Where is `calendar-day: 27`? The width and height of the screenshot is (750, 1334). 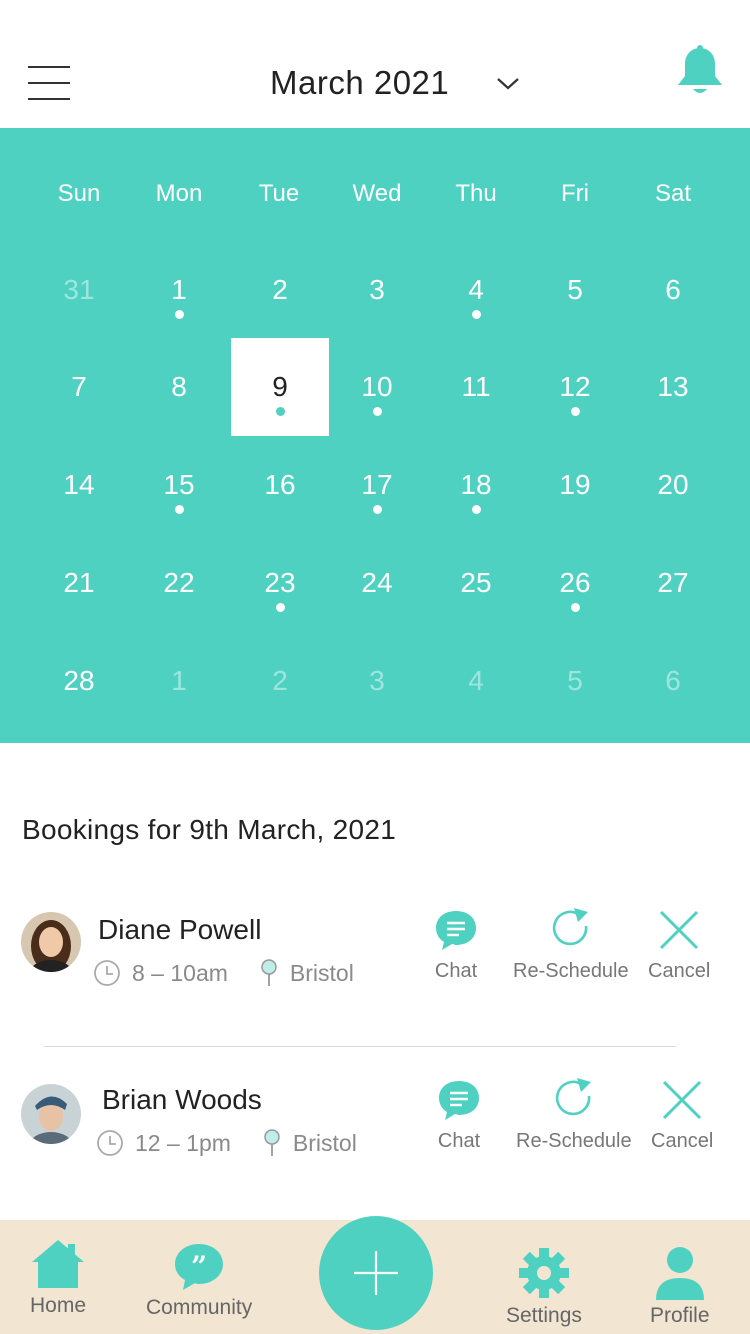 calendar-day: 27 is located at coordinates (673, 583).